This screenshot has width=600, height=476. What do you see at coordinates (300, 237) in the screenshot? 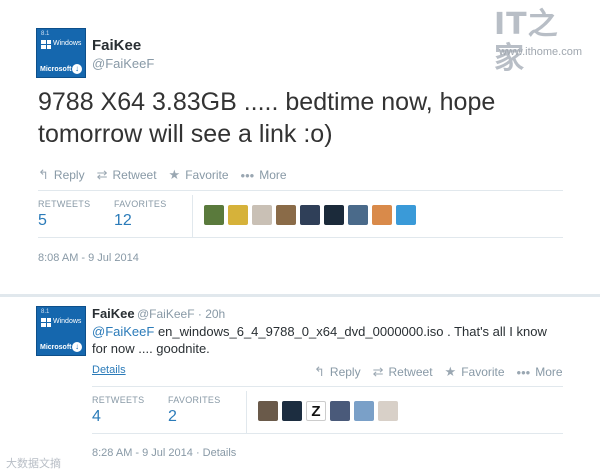
I see `stats-divider-bottom` at bounding box center [300, 237].